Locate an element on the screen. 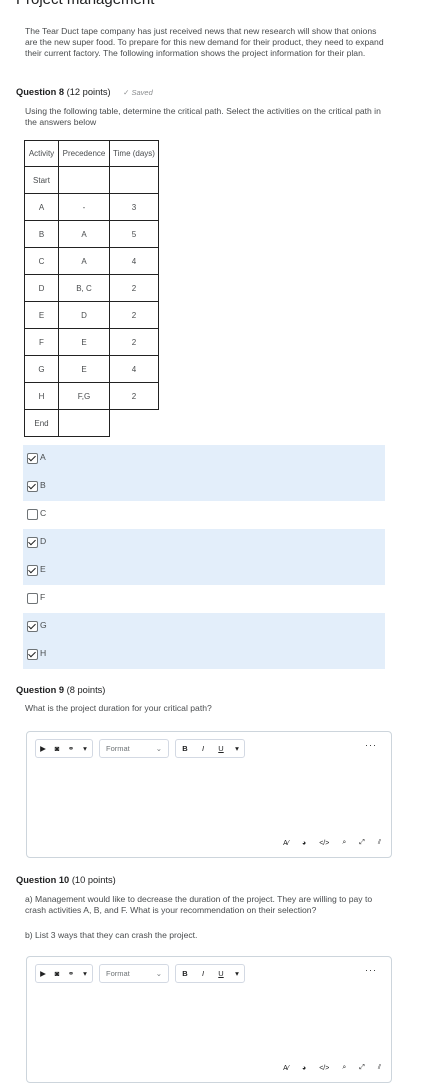 Image resolution: width=445 pixels, height=1086 pixels. question-9-header: Question 9 (8 points) is located at coordinates (60, 690).